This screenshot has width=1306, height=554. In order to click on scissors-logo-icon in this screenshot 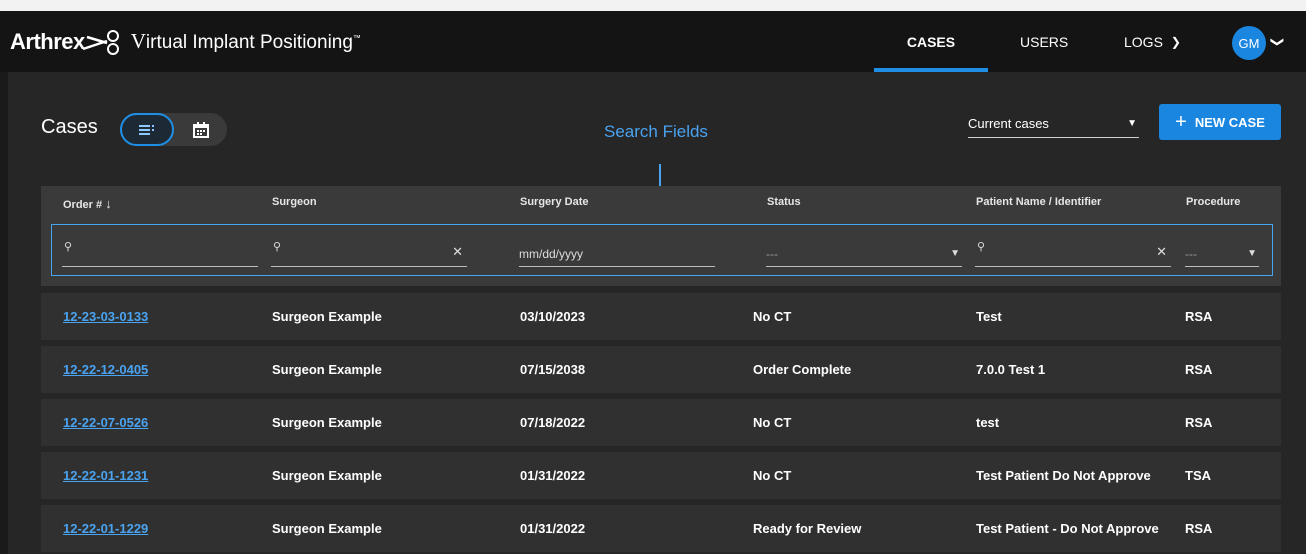, I will do `click(100, 42)`.